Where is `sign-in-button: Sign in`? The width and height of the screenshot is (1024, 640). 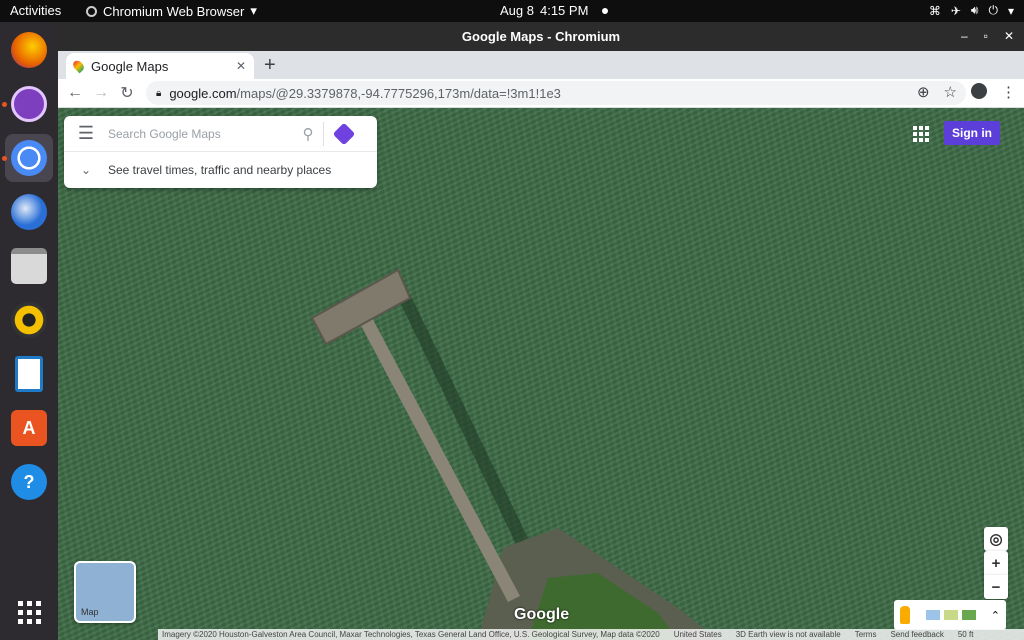 sign-in-button: Sign in is located at coordinates (972, 133).